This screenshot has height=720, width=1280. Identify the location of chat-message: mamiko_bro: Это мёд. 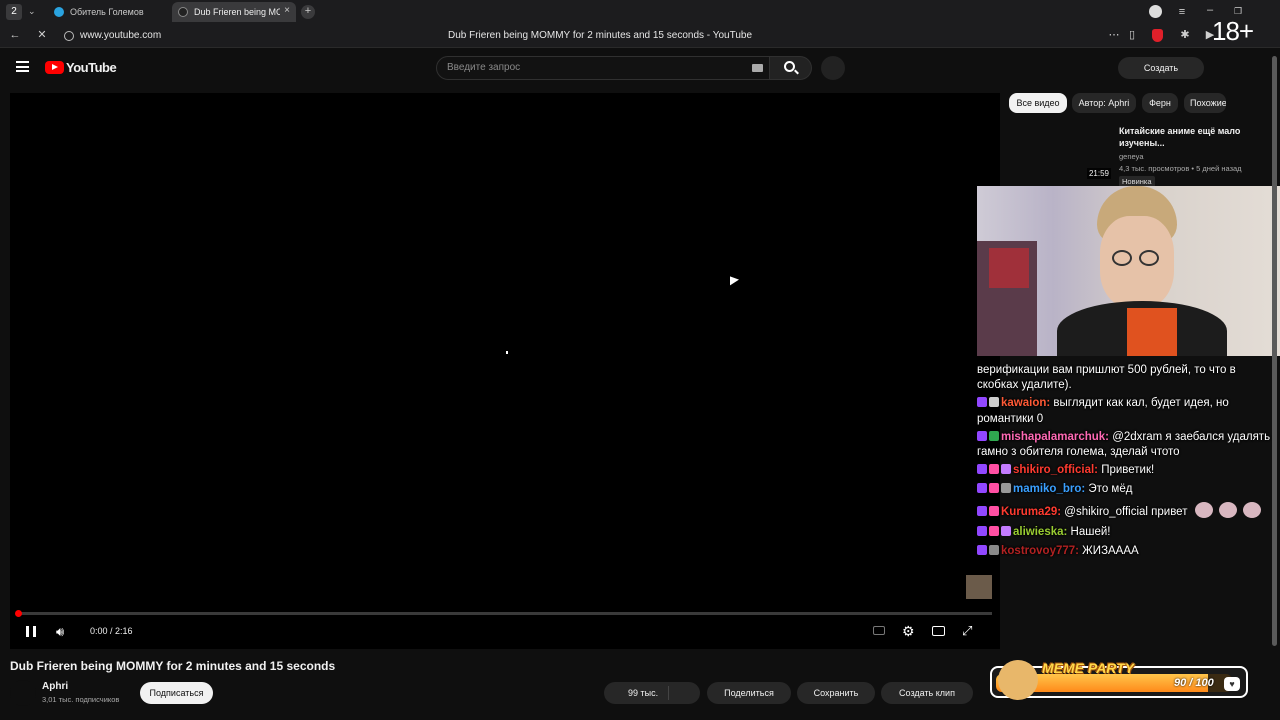
(1054, 489).